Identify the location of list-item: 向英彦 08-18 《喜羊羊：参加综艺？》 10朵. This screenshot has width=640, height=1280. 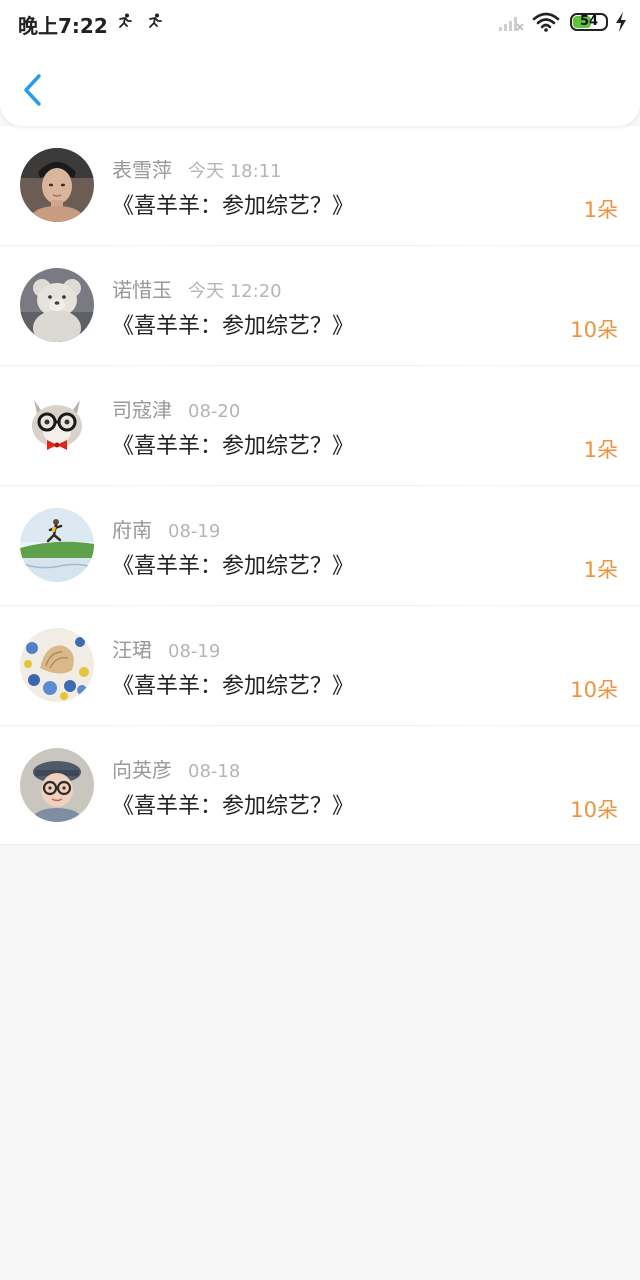
(320, 785).